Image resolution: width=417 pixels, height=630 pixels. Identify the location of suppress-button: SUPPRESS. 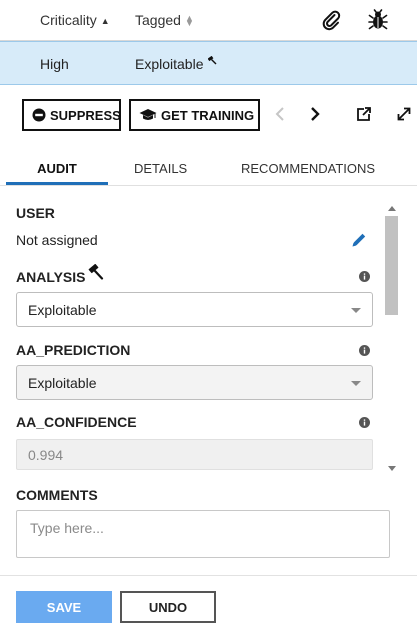
(71, 115).